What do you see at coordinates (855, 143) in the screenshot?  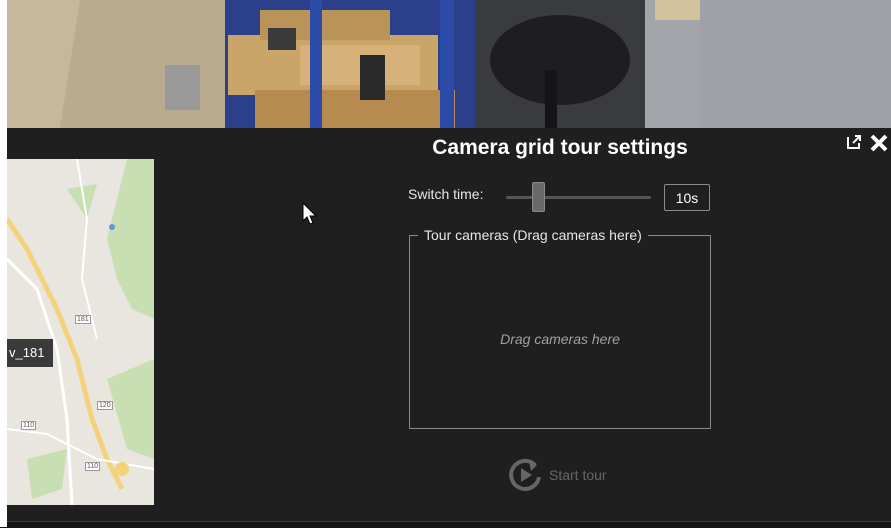 I see `popout-icon` at bounding box center [855, 143].